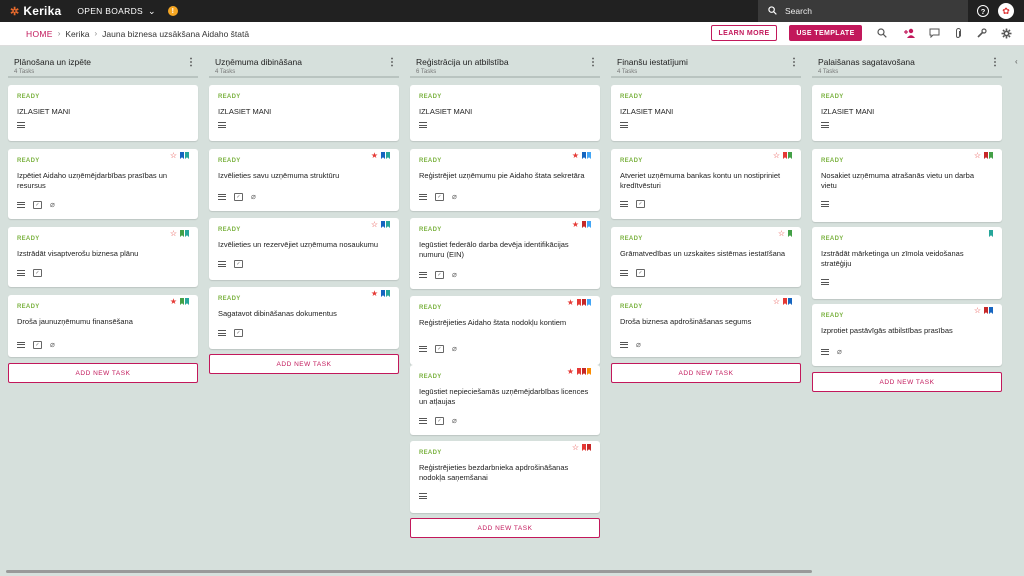 The height and width of the screenshot is (576, 1024). Describe the element at coordinates (77, 34) in the screenshot. I see `breadcrumb-account: Kerika` at that location.